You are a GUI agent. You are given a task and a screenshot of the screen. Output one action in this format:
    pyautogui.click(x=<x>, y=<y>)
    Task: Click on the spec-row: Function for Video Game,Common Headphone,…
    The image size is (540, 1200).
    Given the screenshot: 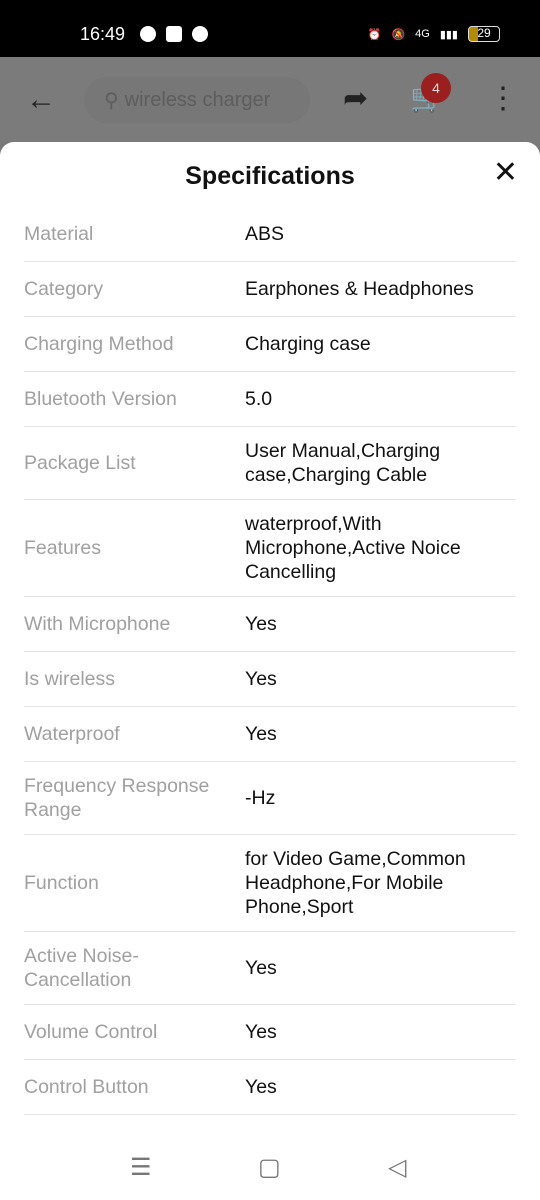 What is the action you would take?
    pyautogui.click(x=270, y=883)
    